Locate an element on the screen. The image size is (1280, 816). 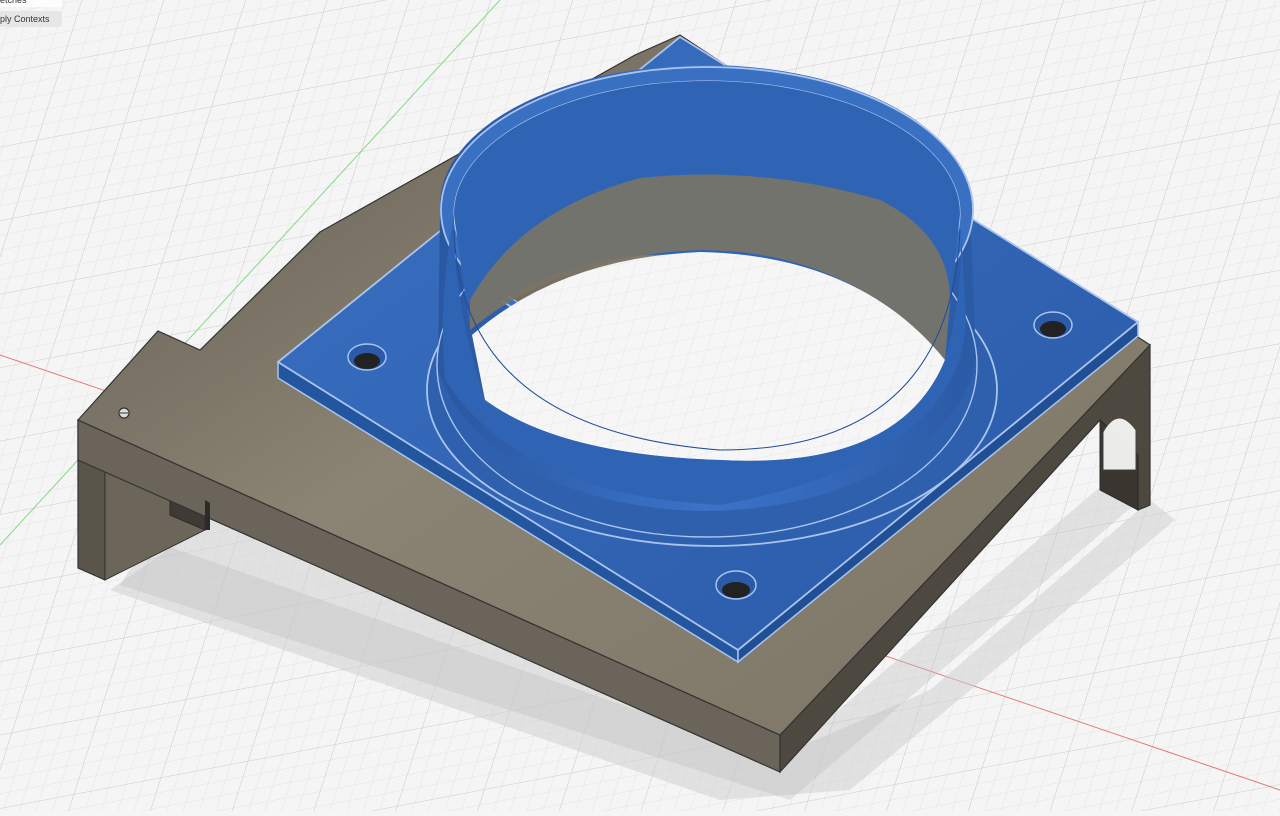
origin-icon is located at coordinates (124, 413).